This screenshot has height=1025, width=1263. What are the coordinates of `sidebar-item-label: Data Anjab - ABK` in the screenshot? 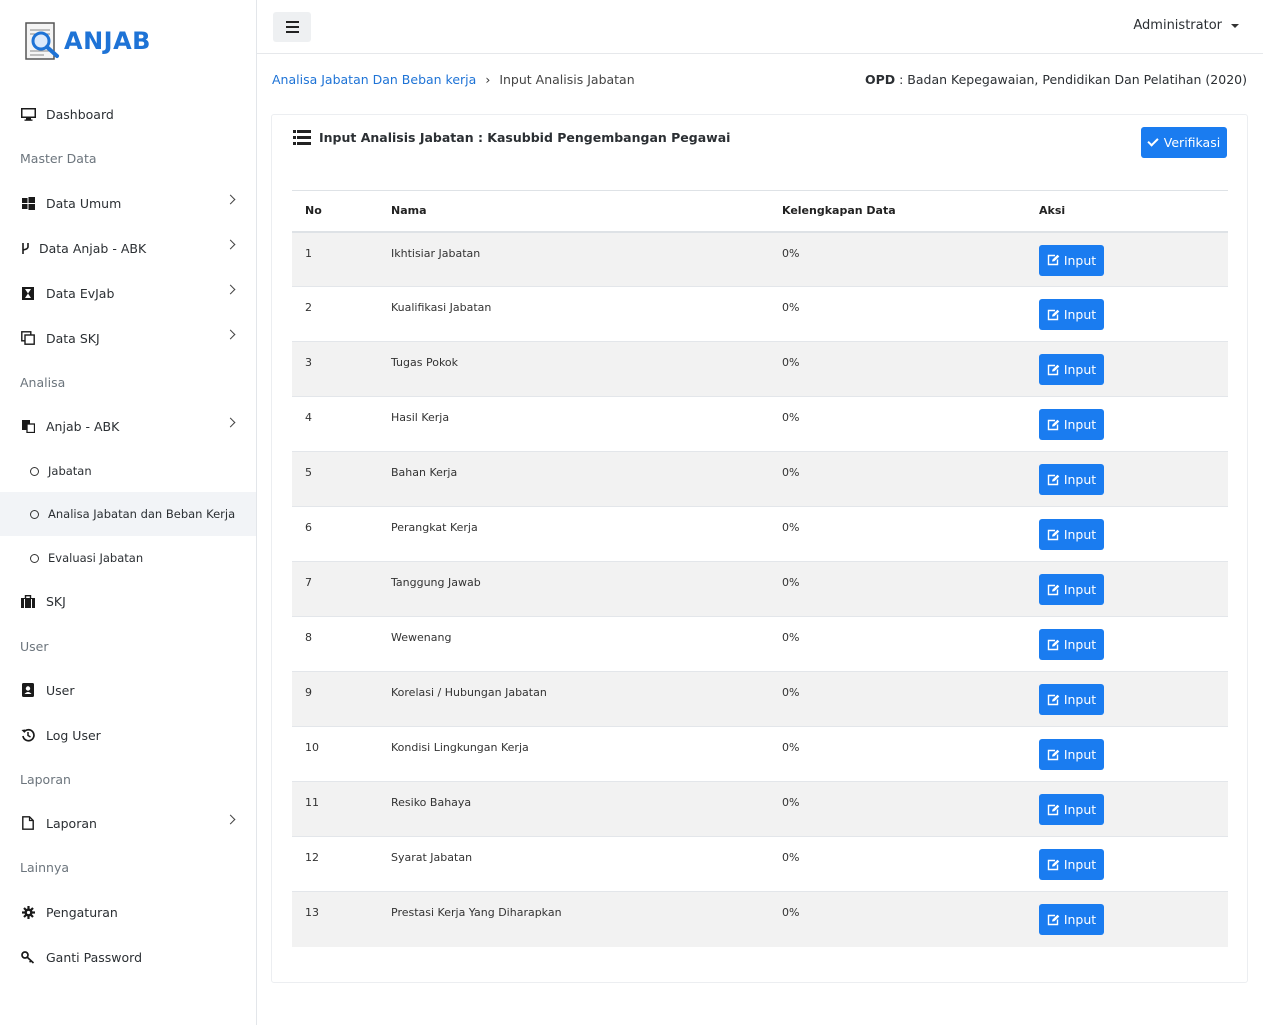 It's located at (93, 248).